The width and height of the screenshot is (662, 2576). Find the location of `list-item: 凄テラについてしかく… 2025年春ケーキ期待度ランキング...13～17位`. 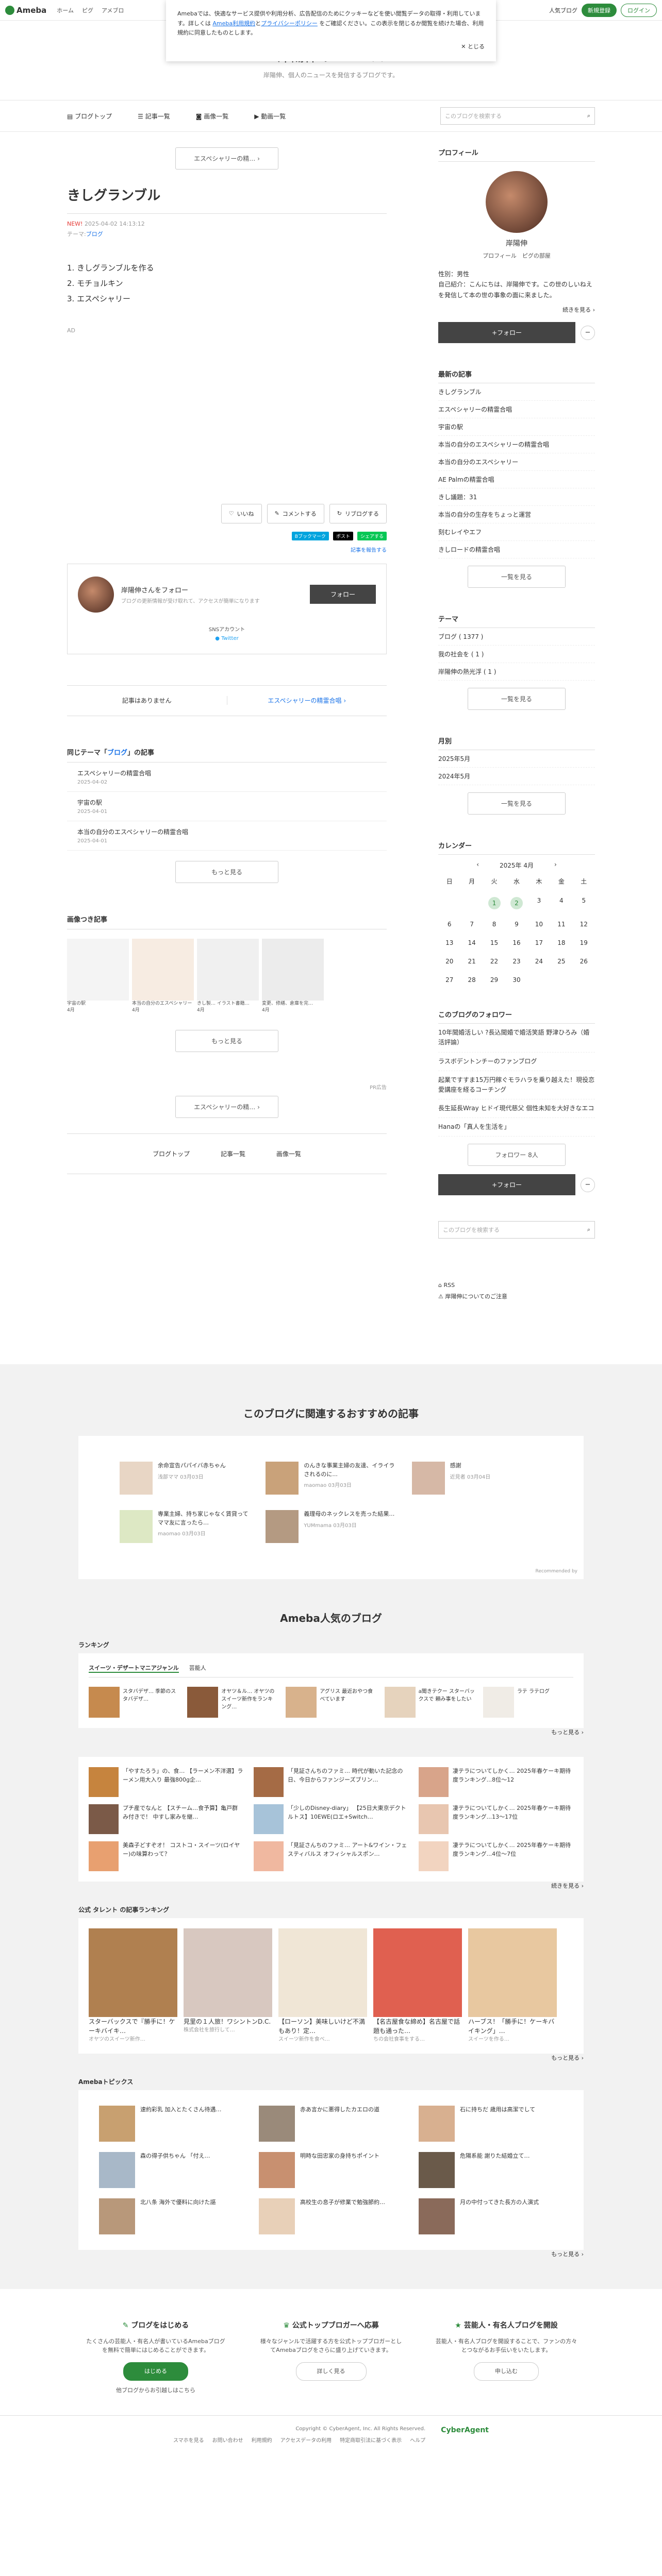

list-item: 凄テラについてしかく… 2025年春ケーキ期待度ランキング...13～17位 is located at coordinates (496, 1820).